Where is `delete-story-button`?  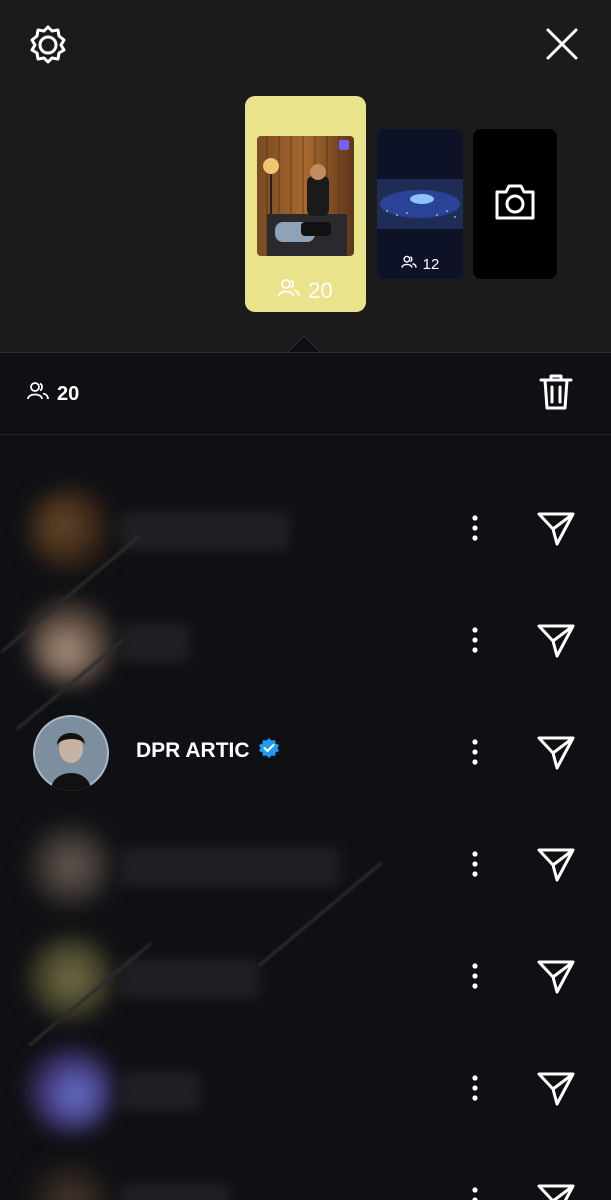 delete-story-button is located at coordinates (556, 394).